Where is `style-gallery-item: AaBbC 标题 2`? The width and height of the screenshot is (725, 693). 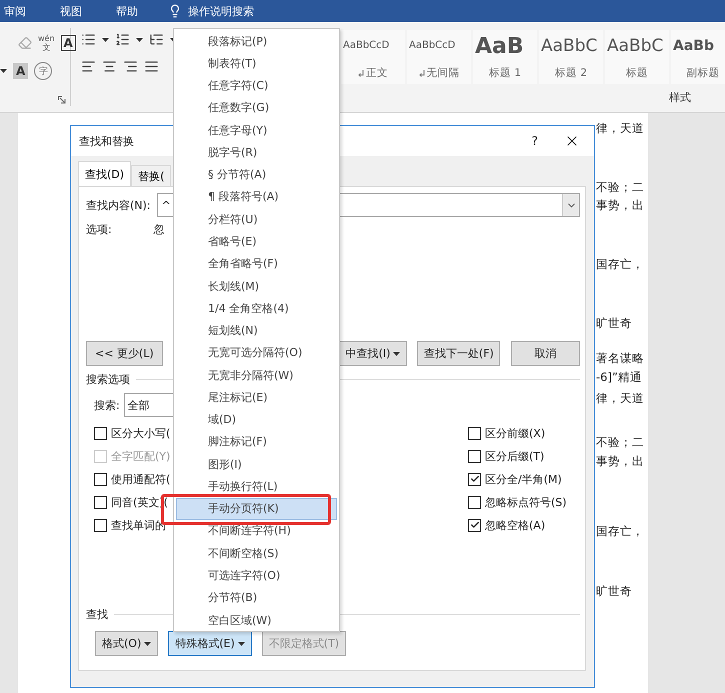
style-gallery-item: AaBbC 标题 2 is located at coordinates (571, 57).